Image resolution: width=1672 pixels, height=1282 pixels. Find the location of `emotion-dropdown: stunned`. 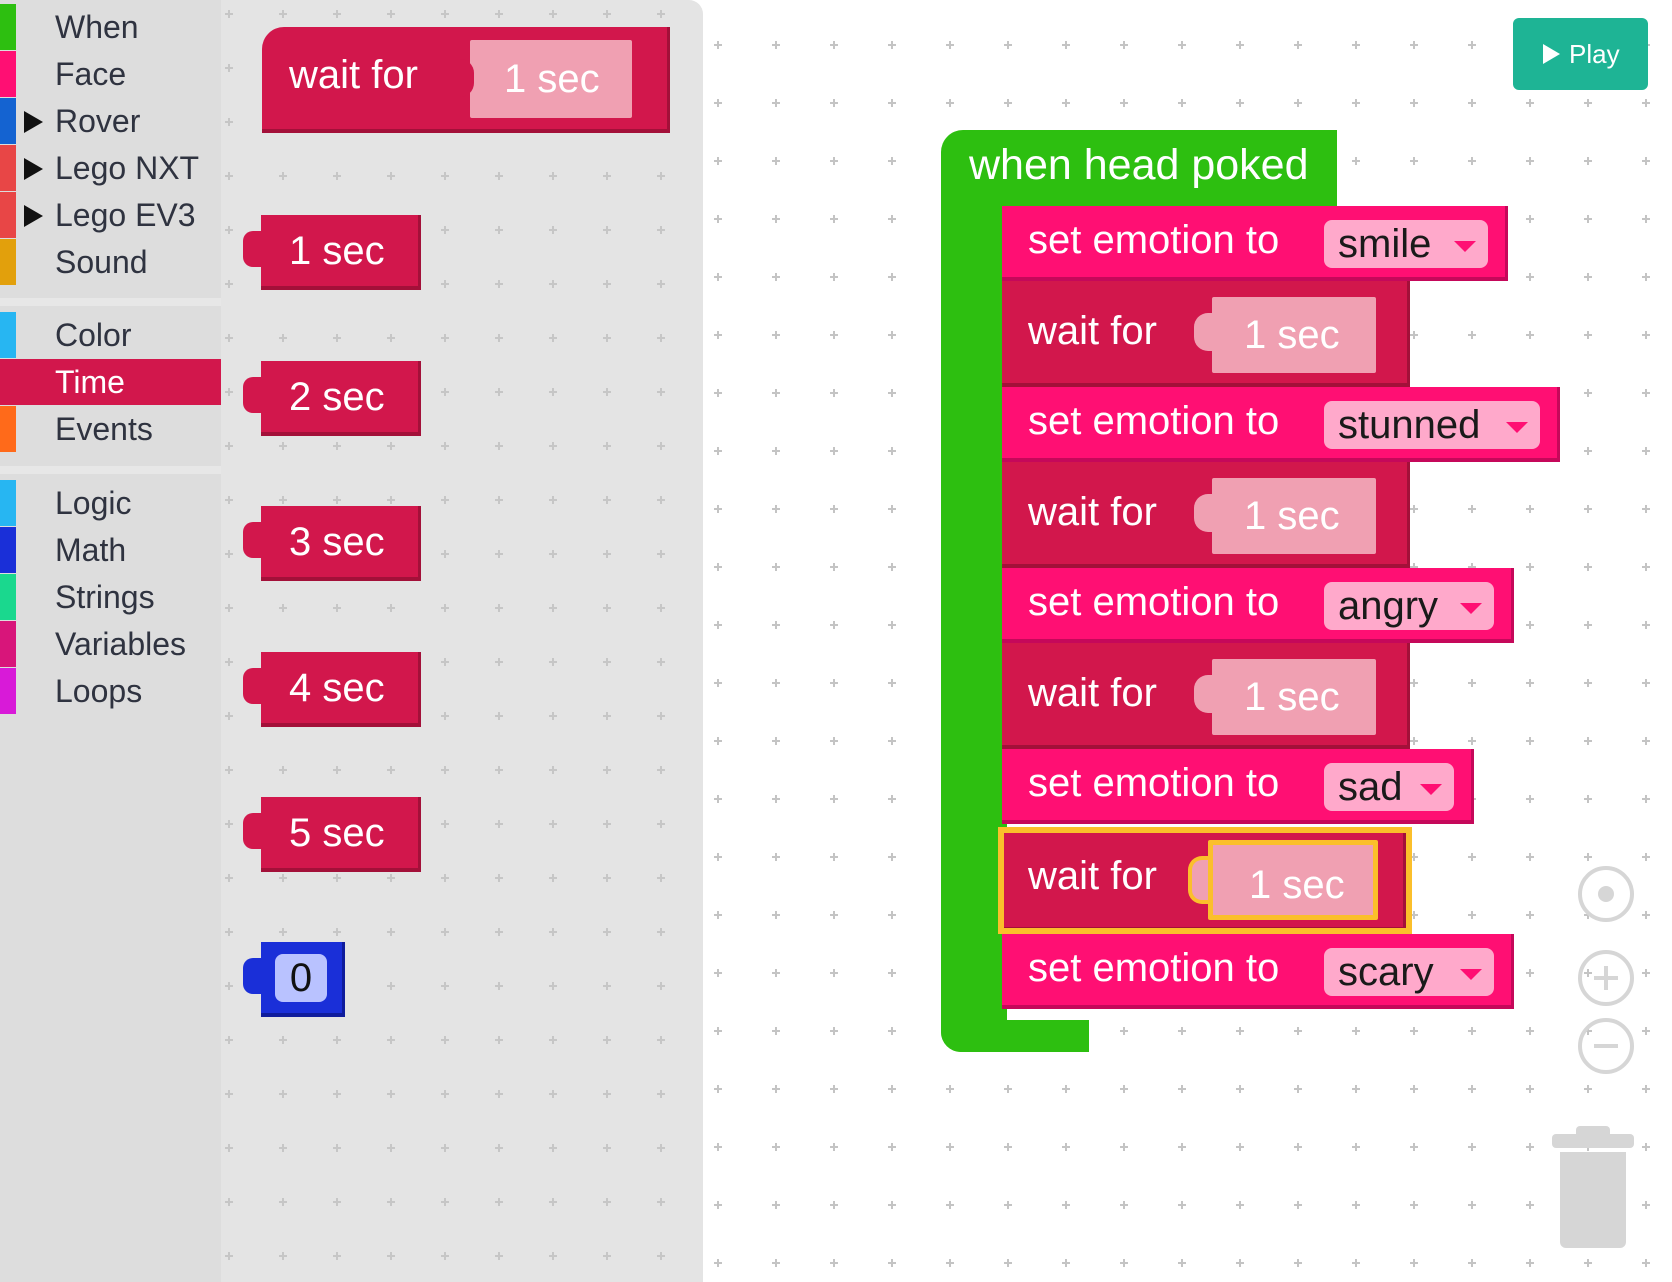

emotion-dropdown: stunned is located at coordinates (1432, 425).